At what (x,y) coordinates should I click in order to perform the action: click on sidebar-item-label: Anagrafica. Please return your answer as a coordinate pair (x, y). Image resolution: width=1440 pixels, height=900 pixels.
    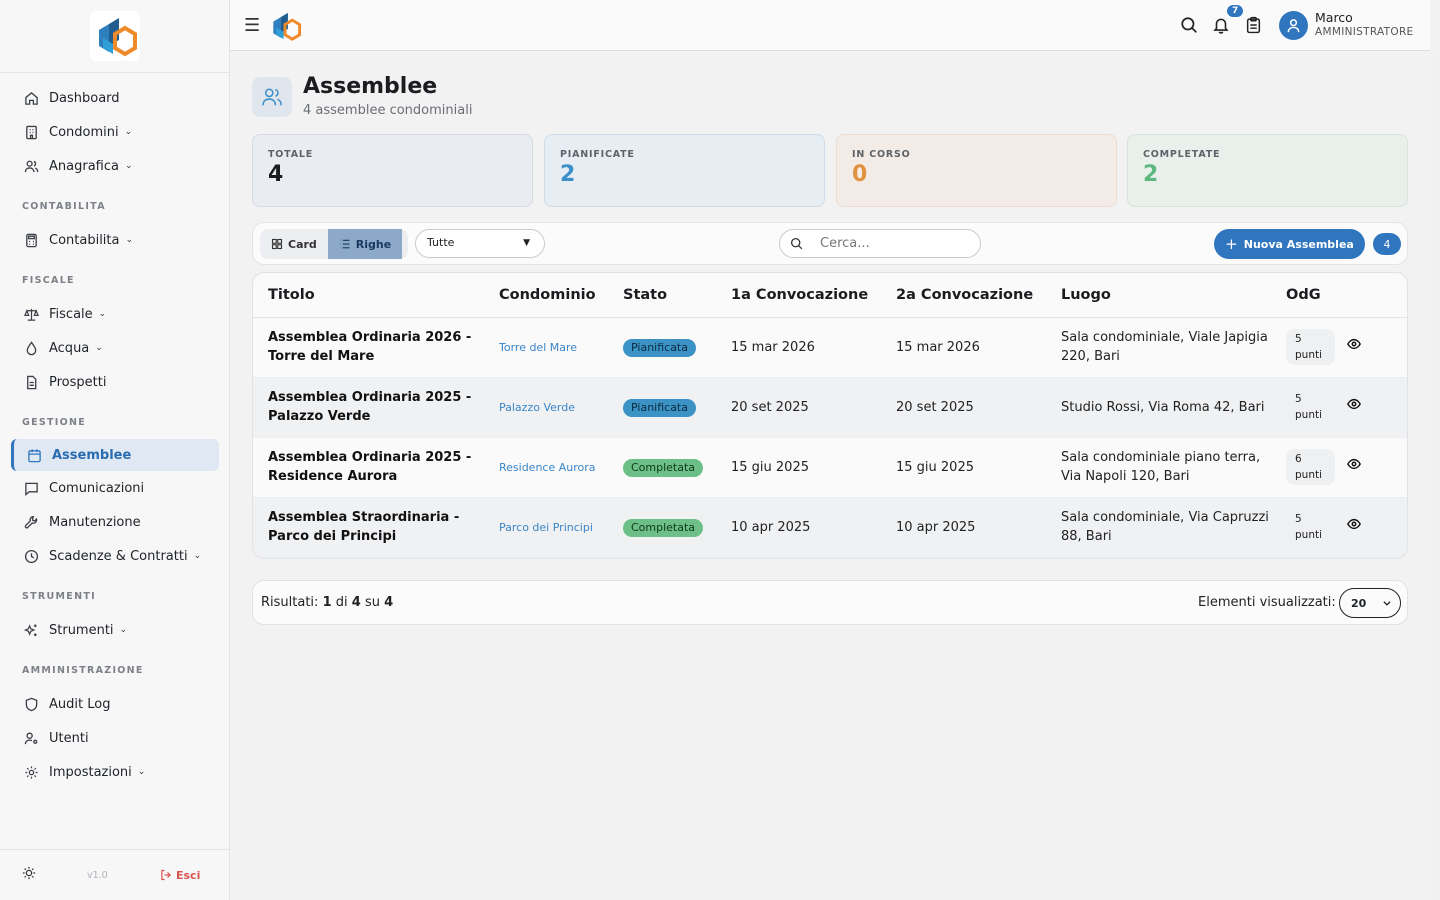
    Looking at the image, I should click on (84, 166).